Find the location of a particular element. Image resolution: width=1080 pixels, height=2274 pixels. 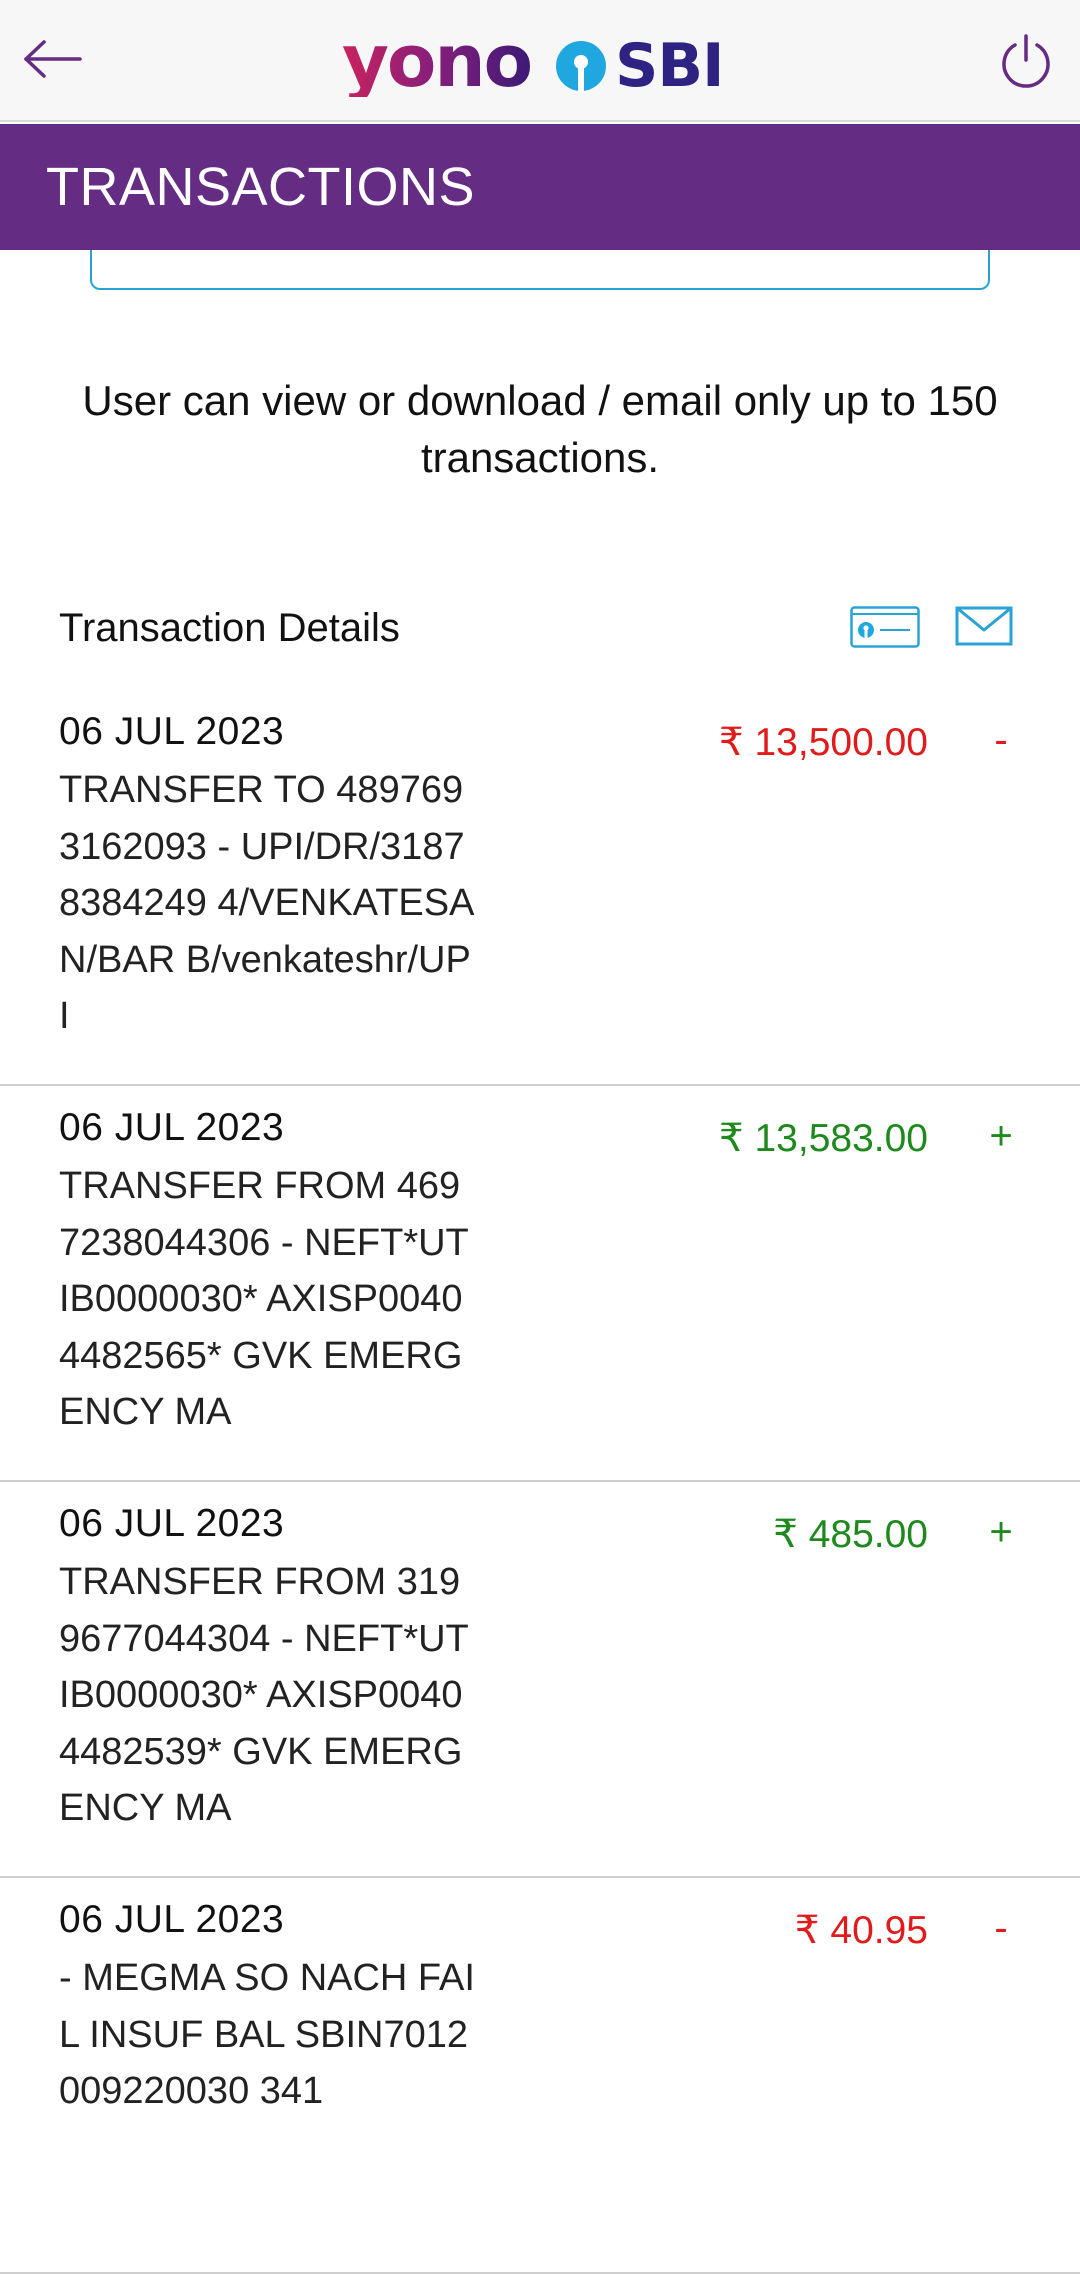

passbook-icon is located at coordinates (885, 627).